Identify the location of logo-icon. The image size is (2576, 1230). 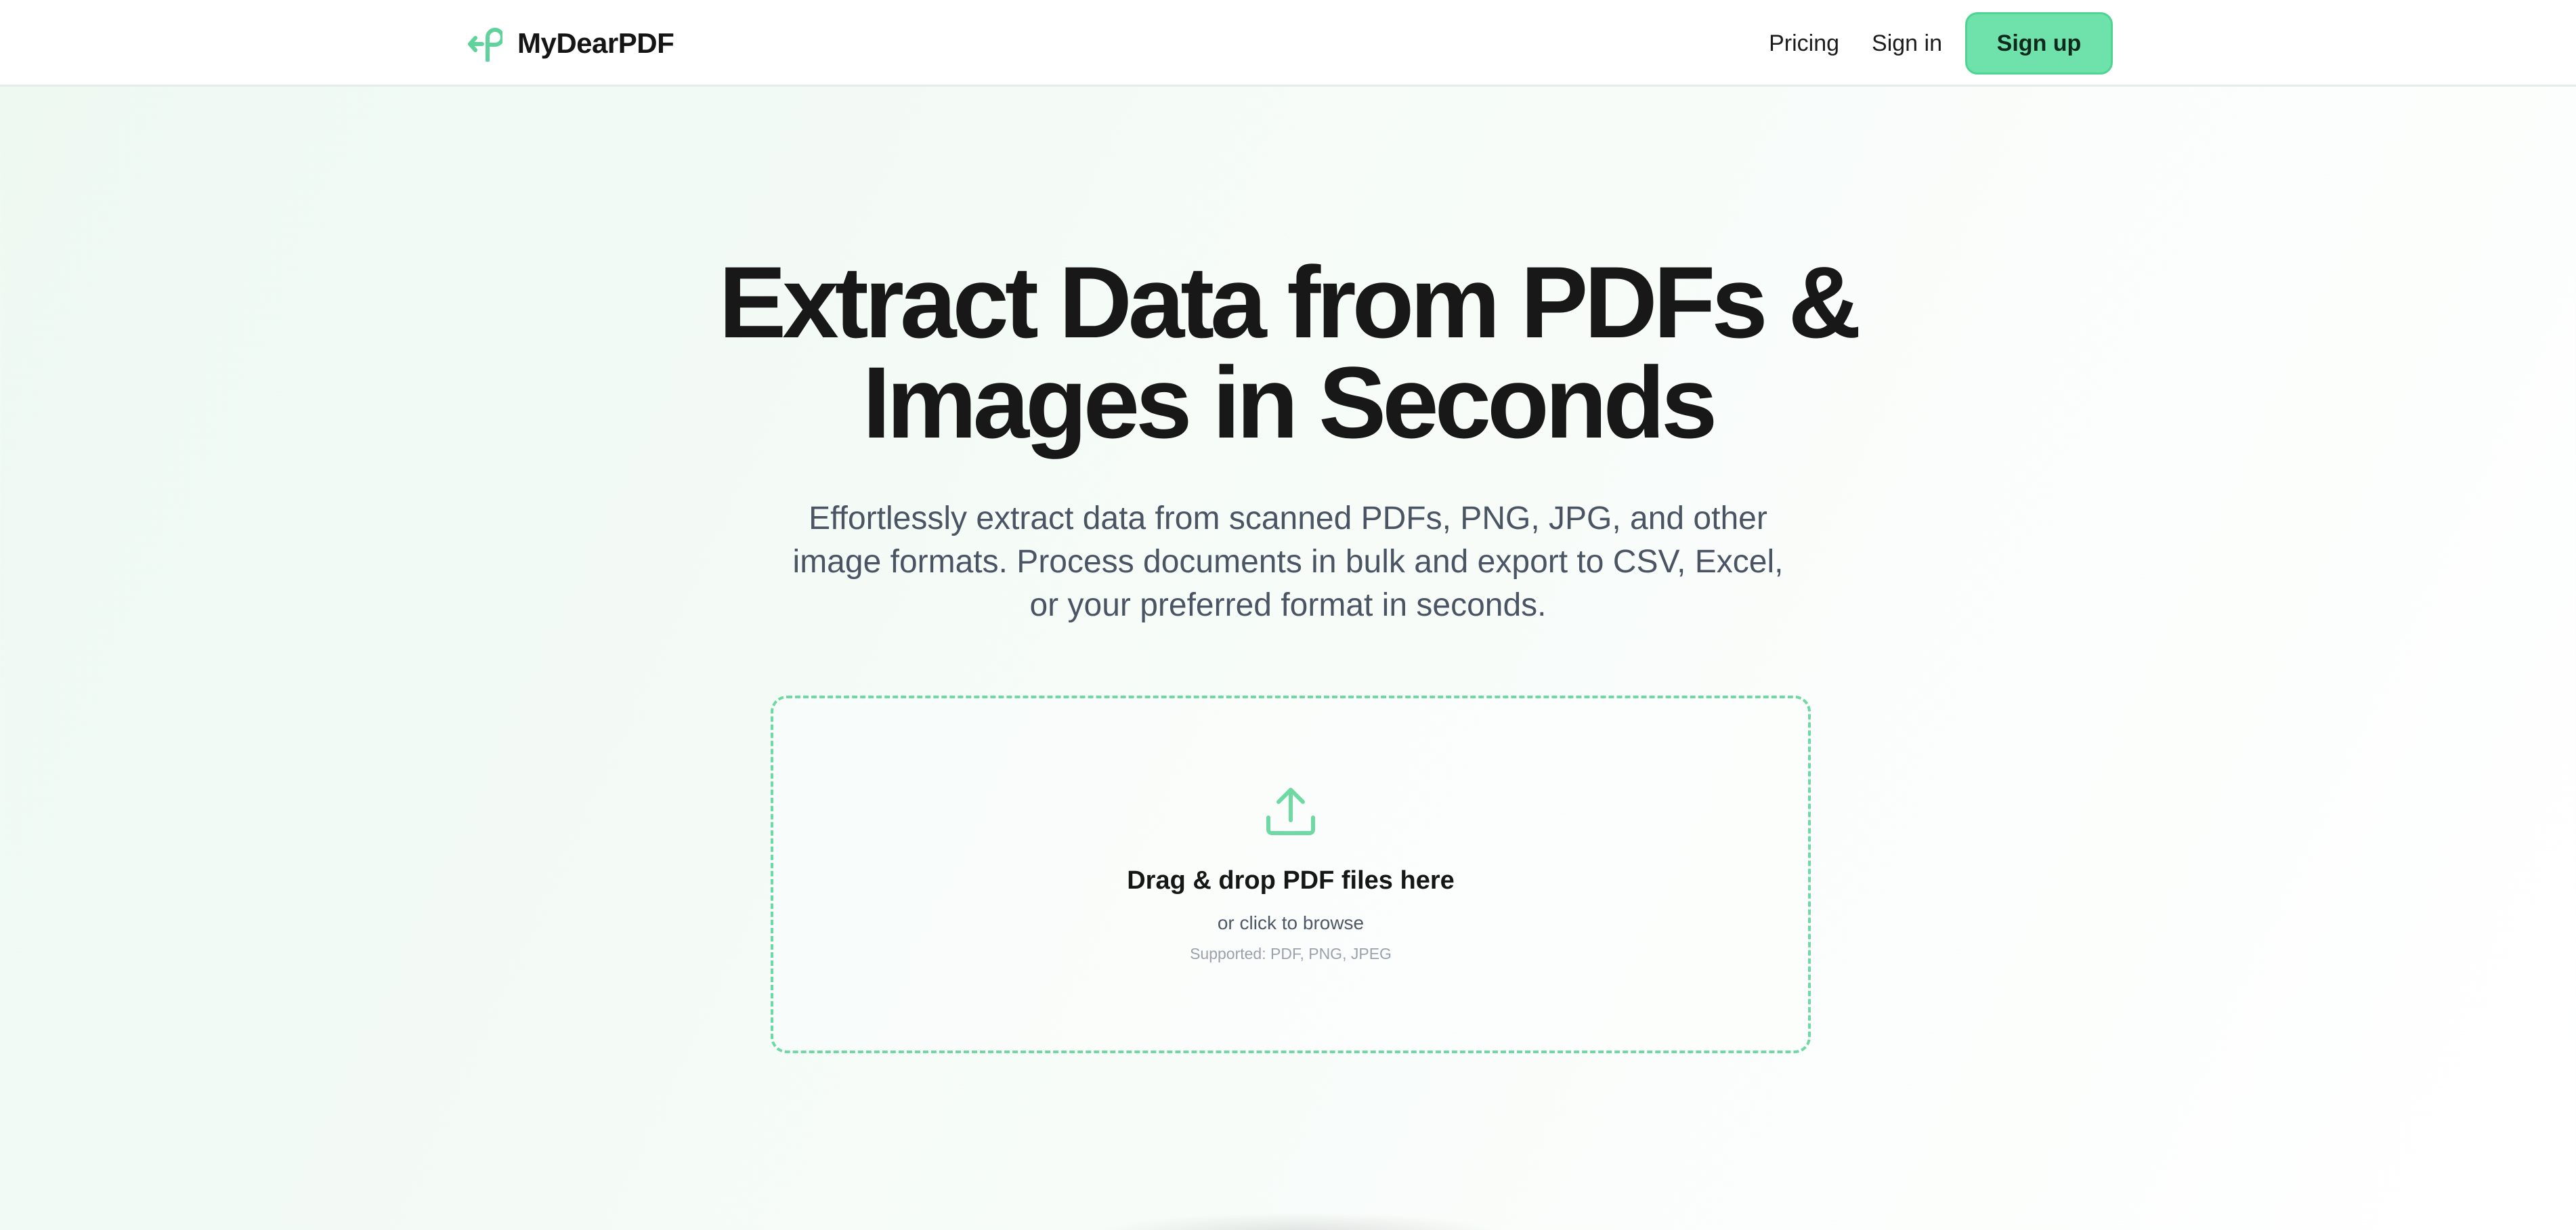
(484, 43).